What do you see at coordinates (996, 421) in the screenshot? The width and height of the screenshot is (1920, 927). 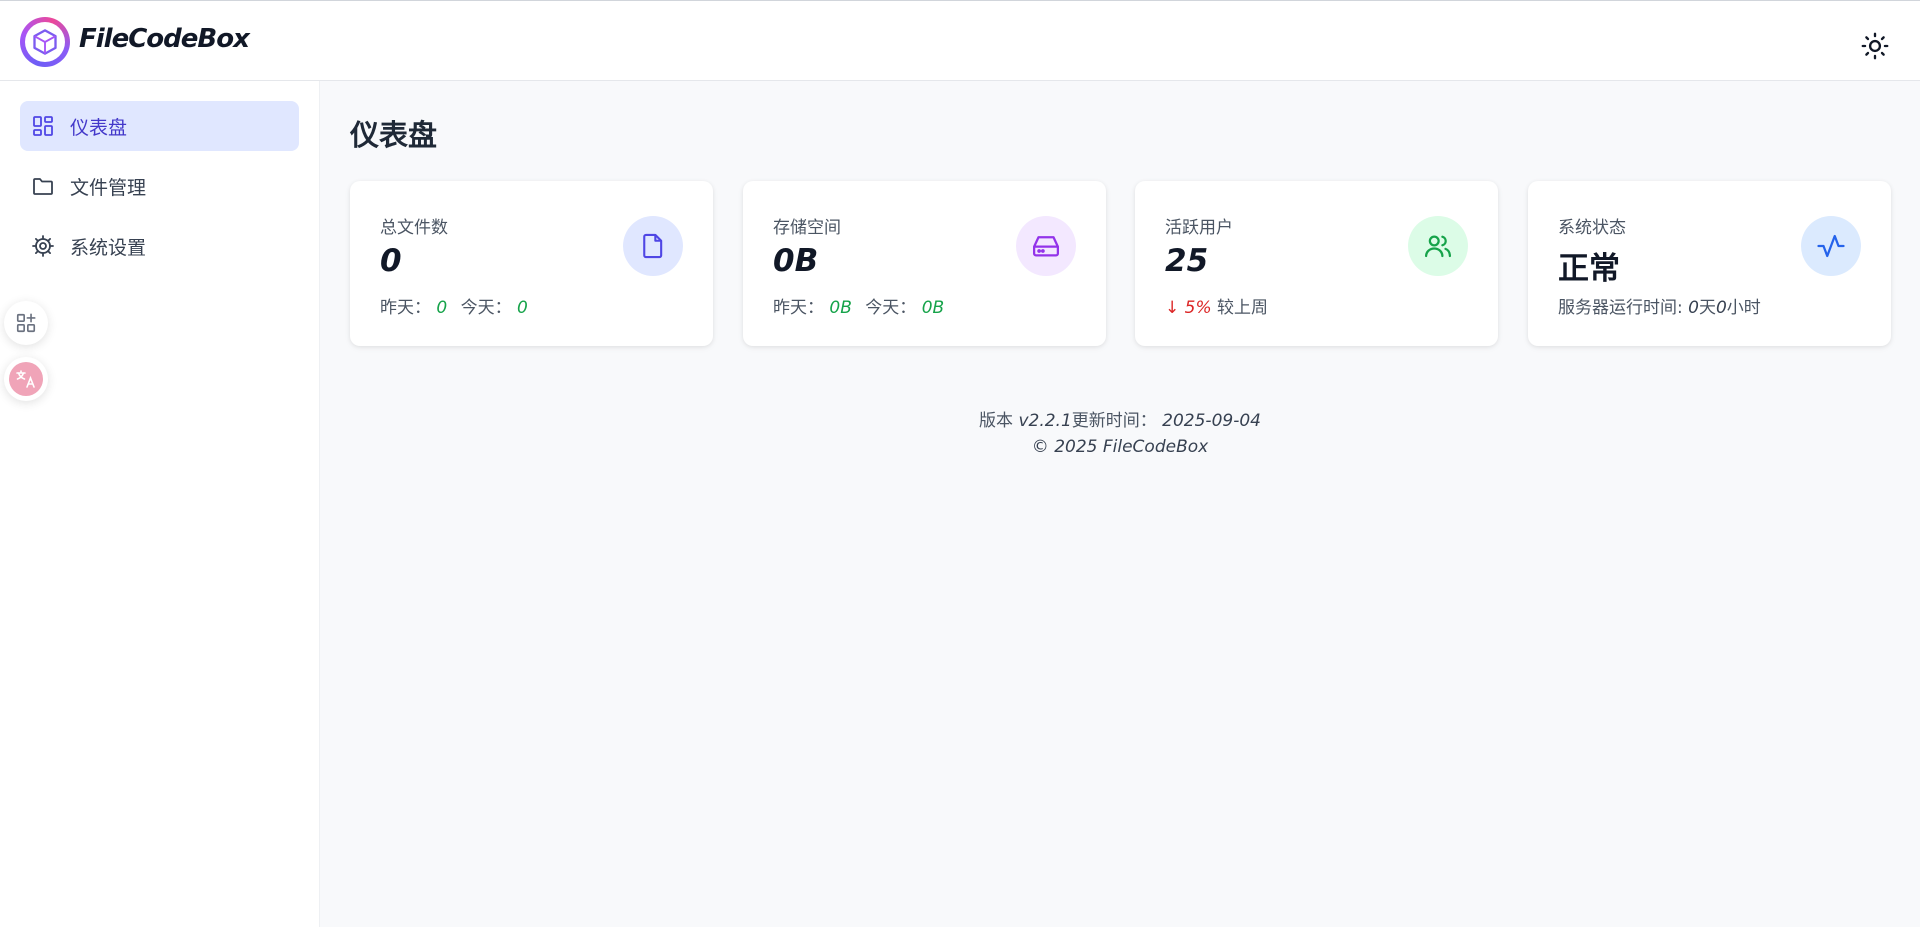 I see `version-label: 版本` at bounding box center [996, 421].